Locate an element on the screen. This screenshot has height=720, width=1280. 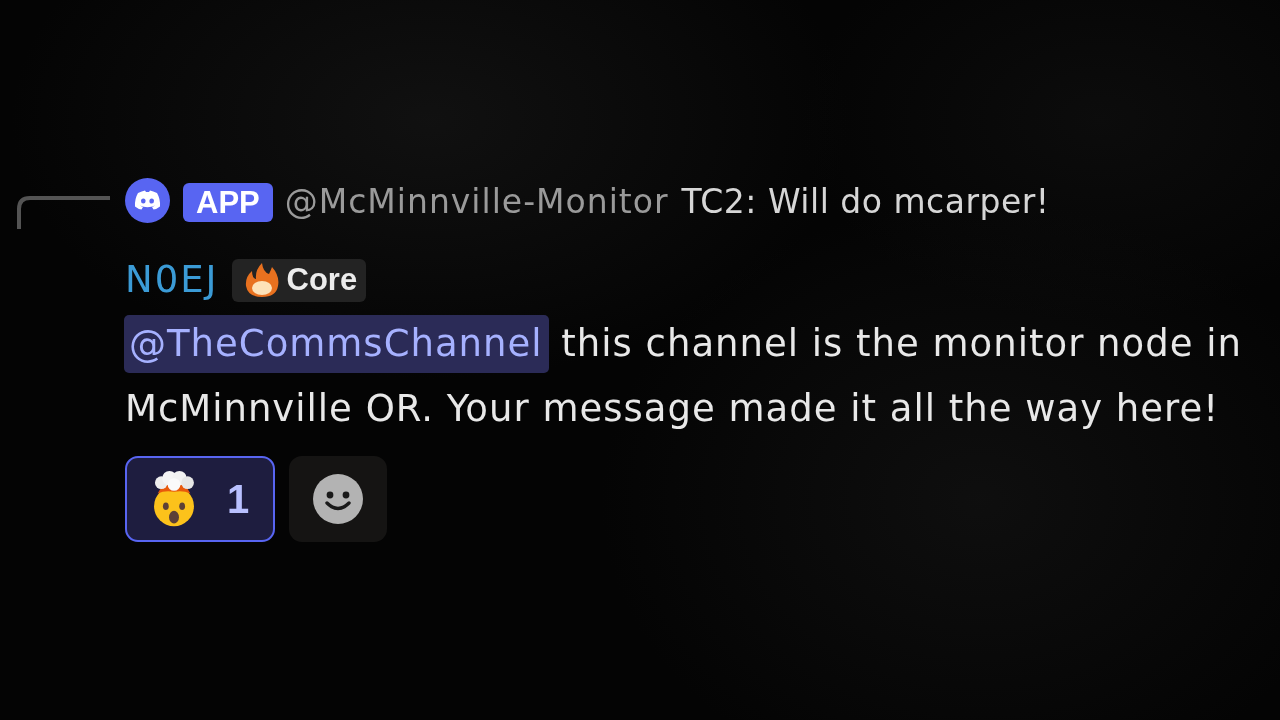
app-badge: APP is located at coordinates (228, 202).